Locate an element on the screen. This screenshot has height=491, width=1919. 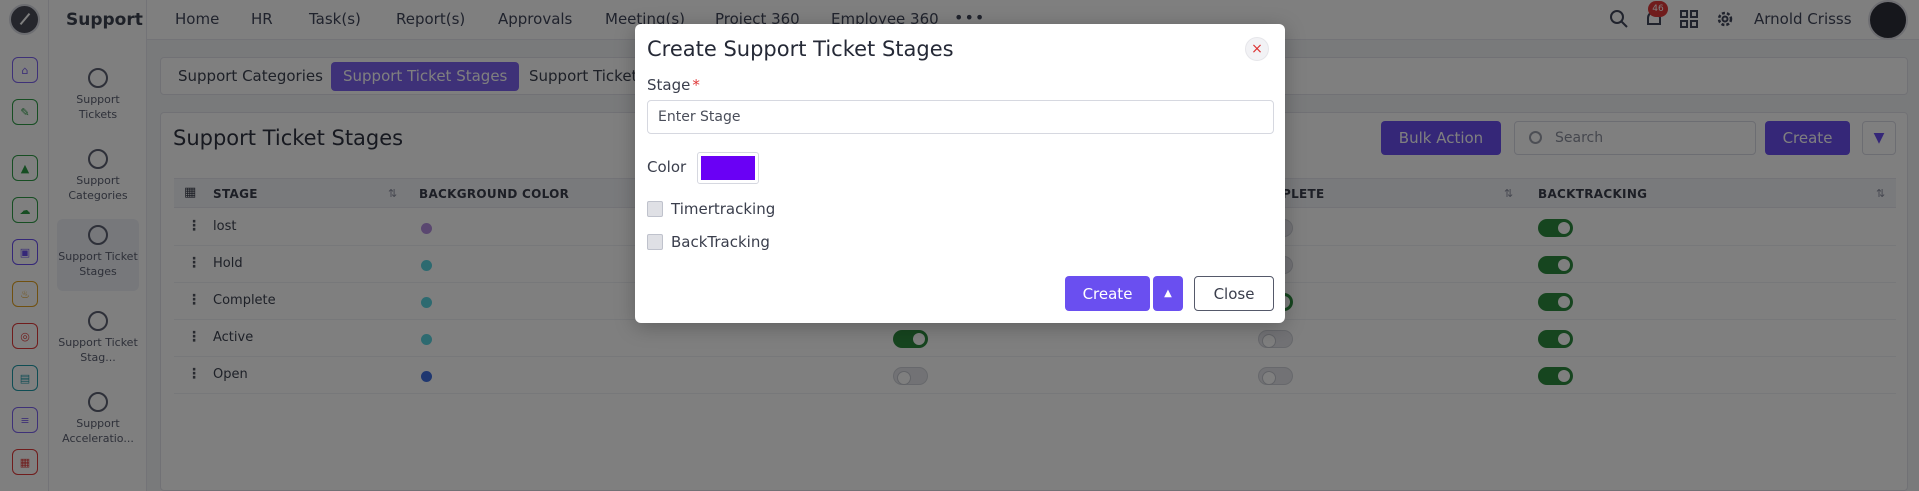
color-picker is located at coordinates (728, 168).